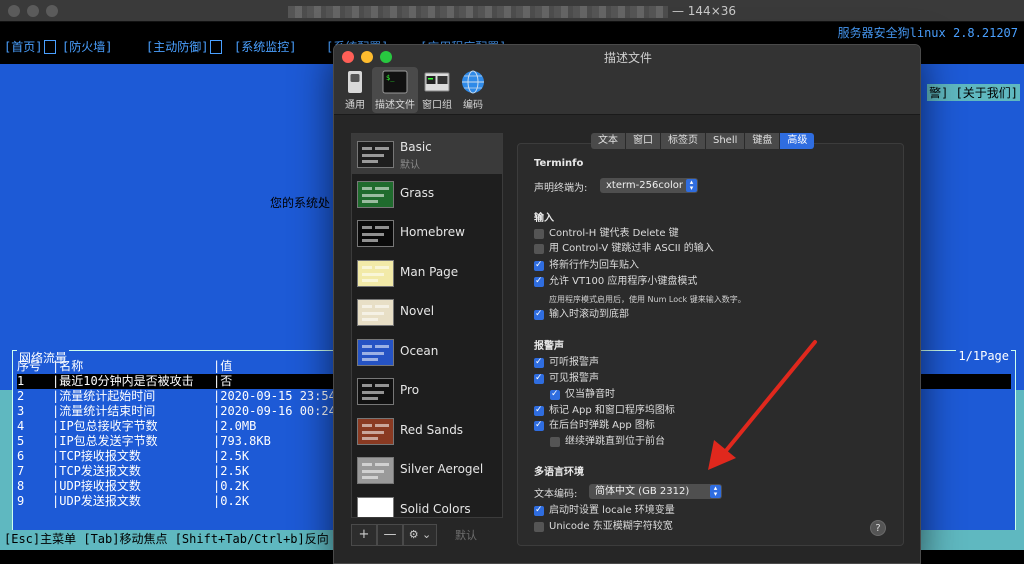 This screenshot has width=1024, height=564. What do you see at coordinates (427, 273) in the screenshot?
I see `profile-item: Man Page` at bounding box center [427, 273].